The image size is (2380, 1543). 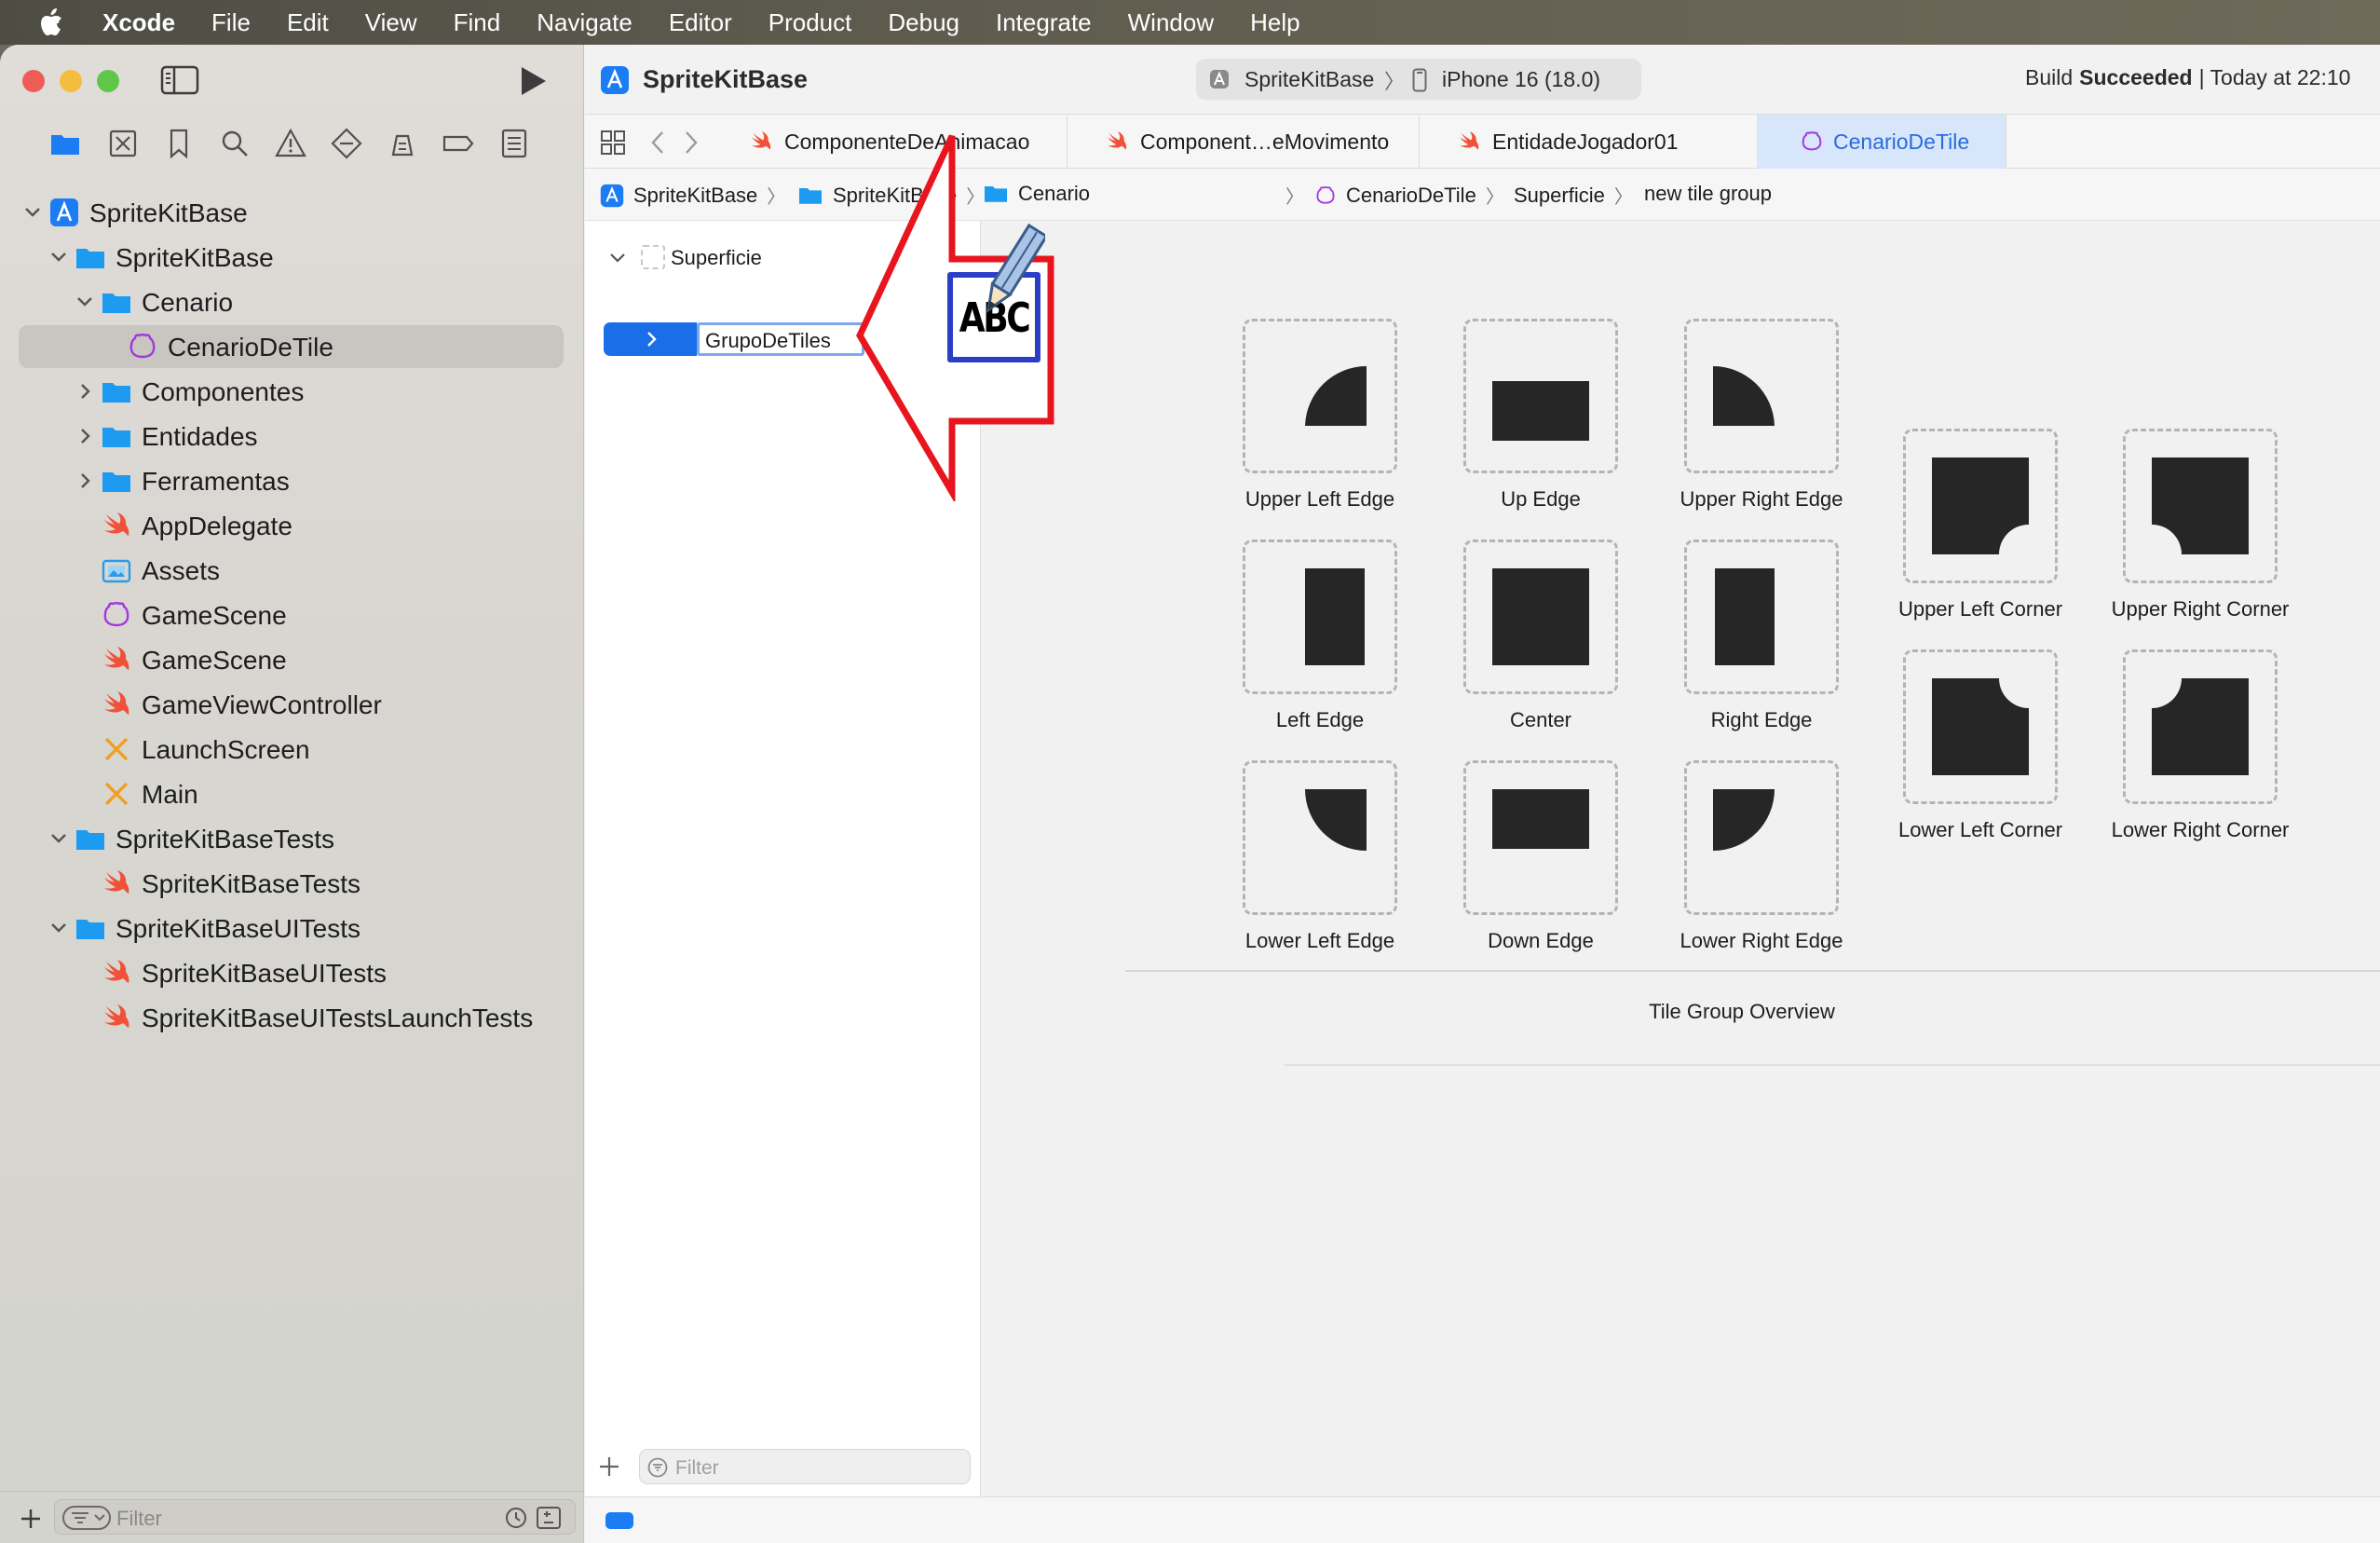 What do you see at coordinates (1708, 194) in the screenshot?
I see `breadcrumb-tile-group: new tile group` at bounding box center [1708, 194].